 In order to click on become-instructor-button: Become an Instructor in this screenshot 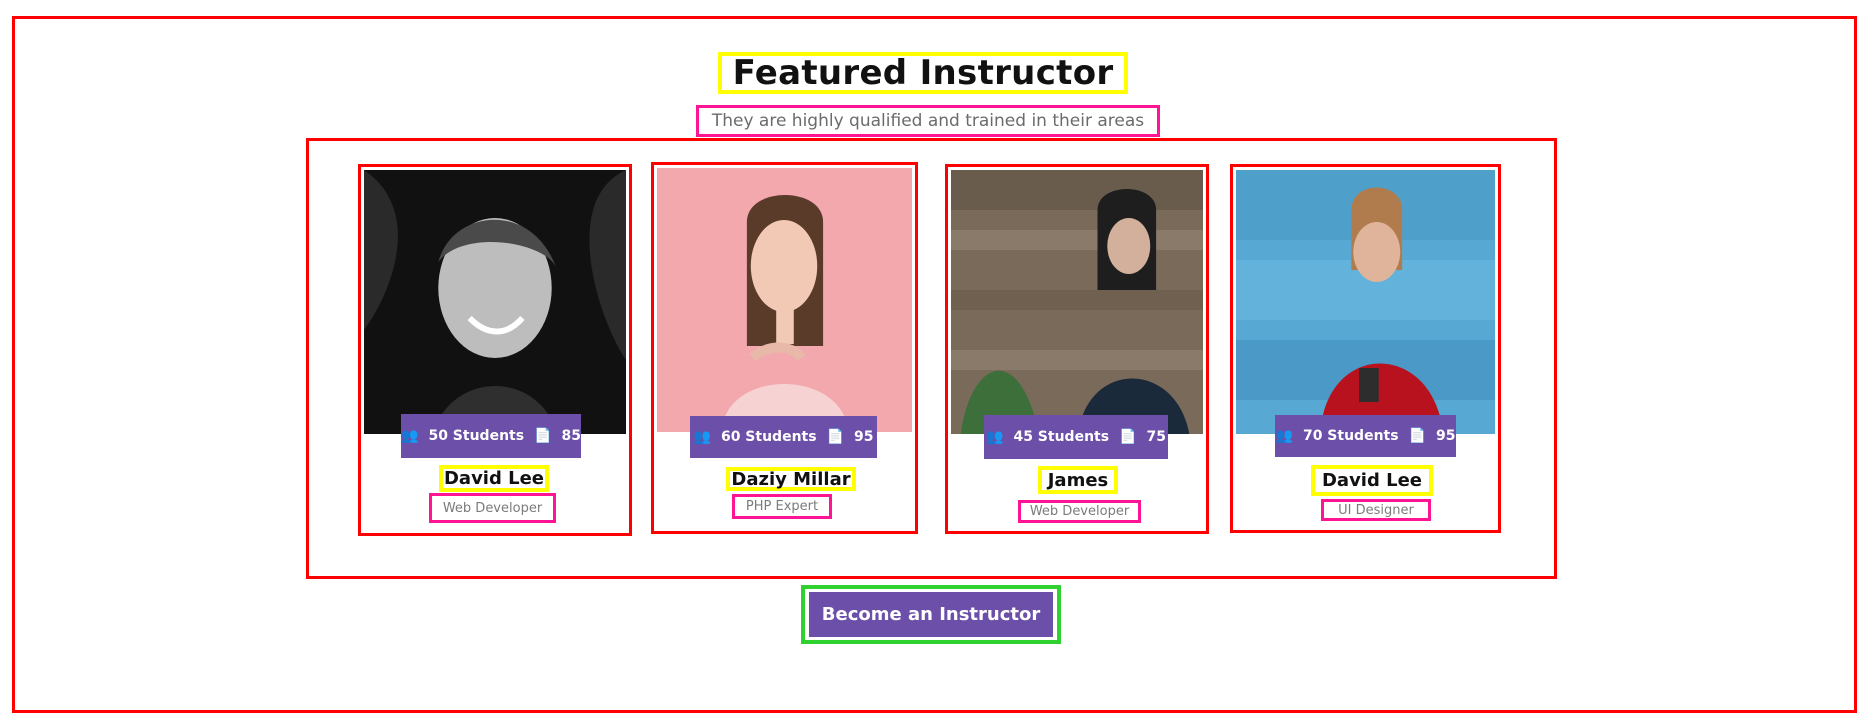, I will do `click(931, 614)`.